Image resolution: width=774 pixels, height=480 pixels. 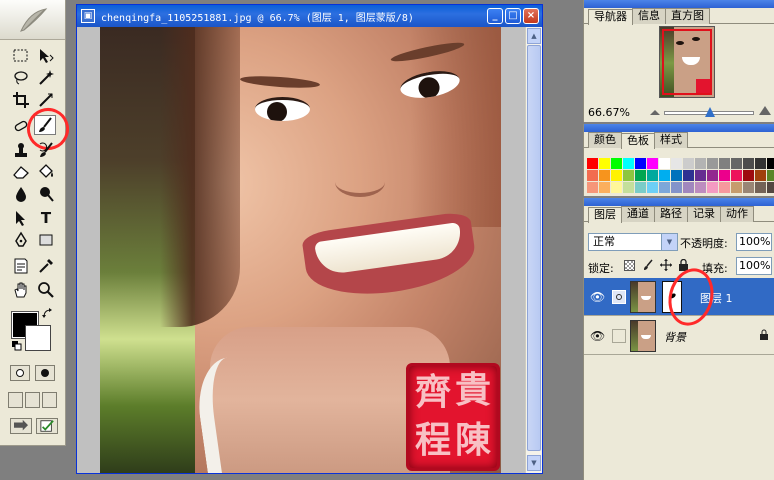 What do you see at coordinates (605, 140) in the screenshot?
I see `tab-color: 颜色` at bounding box center [605, 140].